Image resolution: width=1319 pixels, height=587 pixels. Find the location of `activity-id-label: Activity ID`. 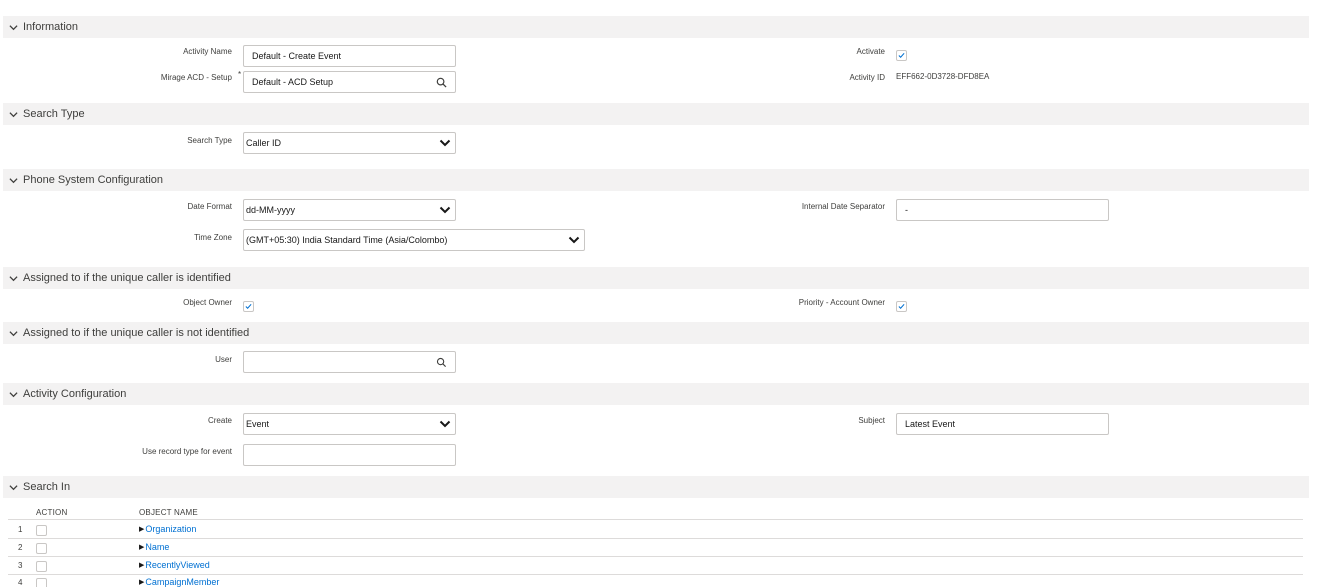

activity-id-label: Activity ID is located at coordinates (867, 77).